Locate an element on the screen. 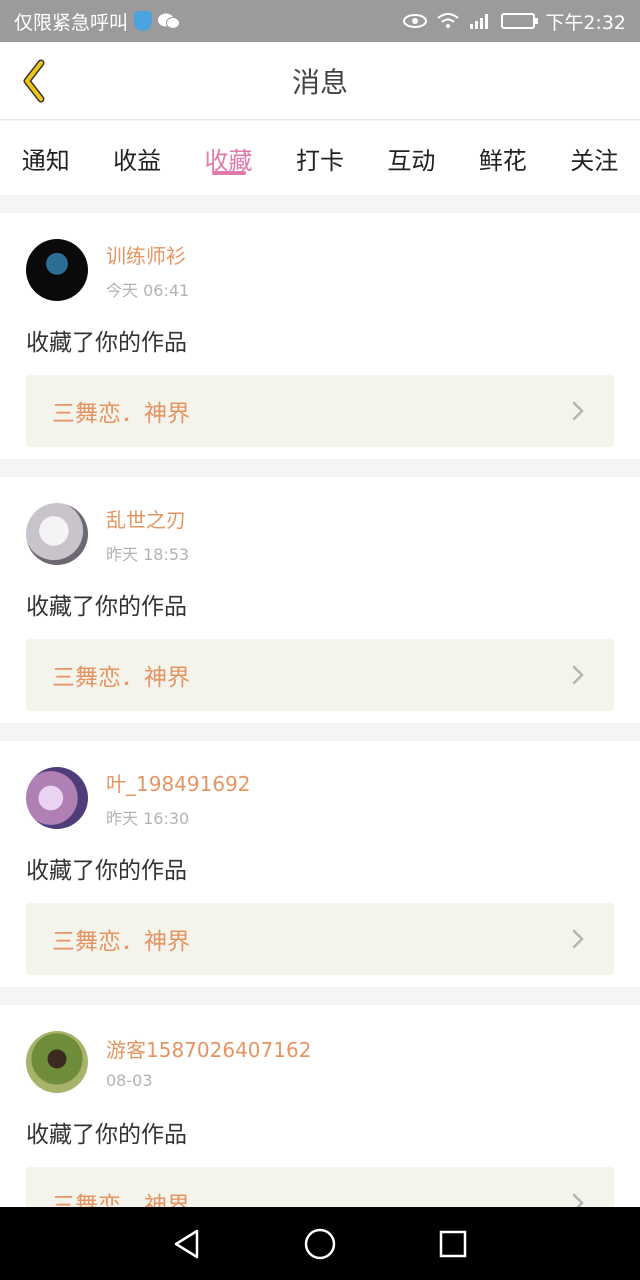  back-triangle-icon is located at coordinates (187, 1244).